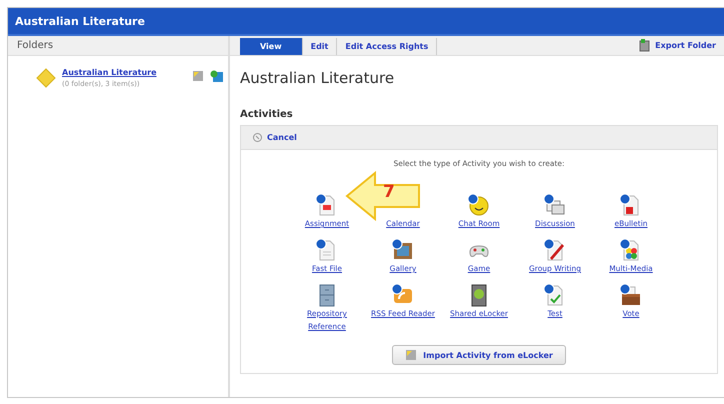 The image size is (724, 404). I want to click on window-title: Australian Literature, so click(80, 21).